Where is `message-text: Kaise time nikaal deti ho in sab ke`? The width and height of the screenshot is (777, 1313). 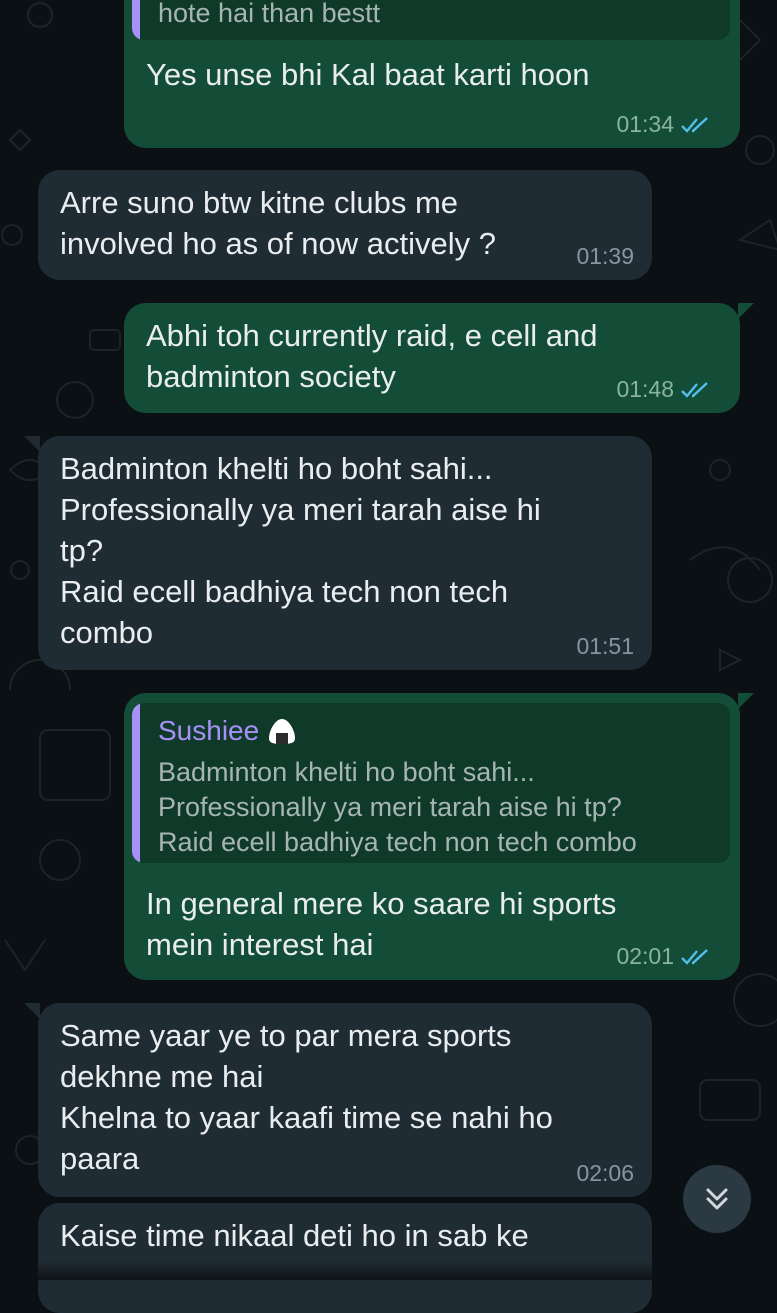 message-text: Kaise time nikaal deti ho in sab ke is located at coordinates (294, 1235).